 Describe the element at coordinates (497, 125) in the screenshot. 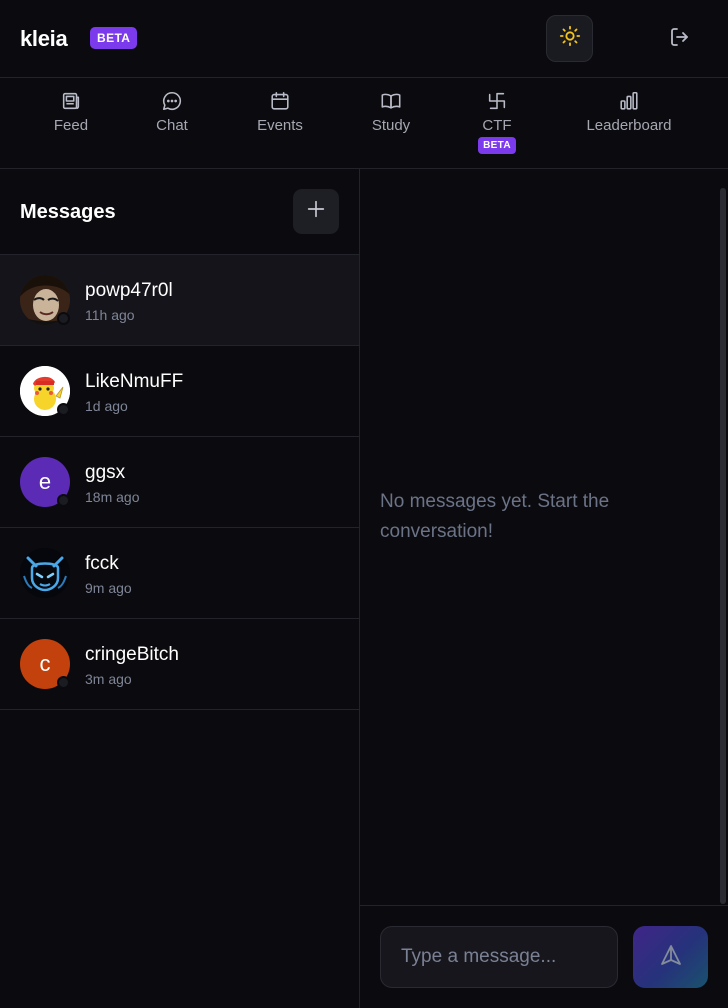

I see `nav-label: CTF` at that location.